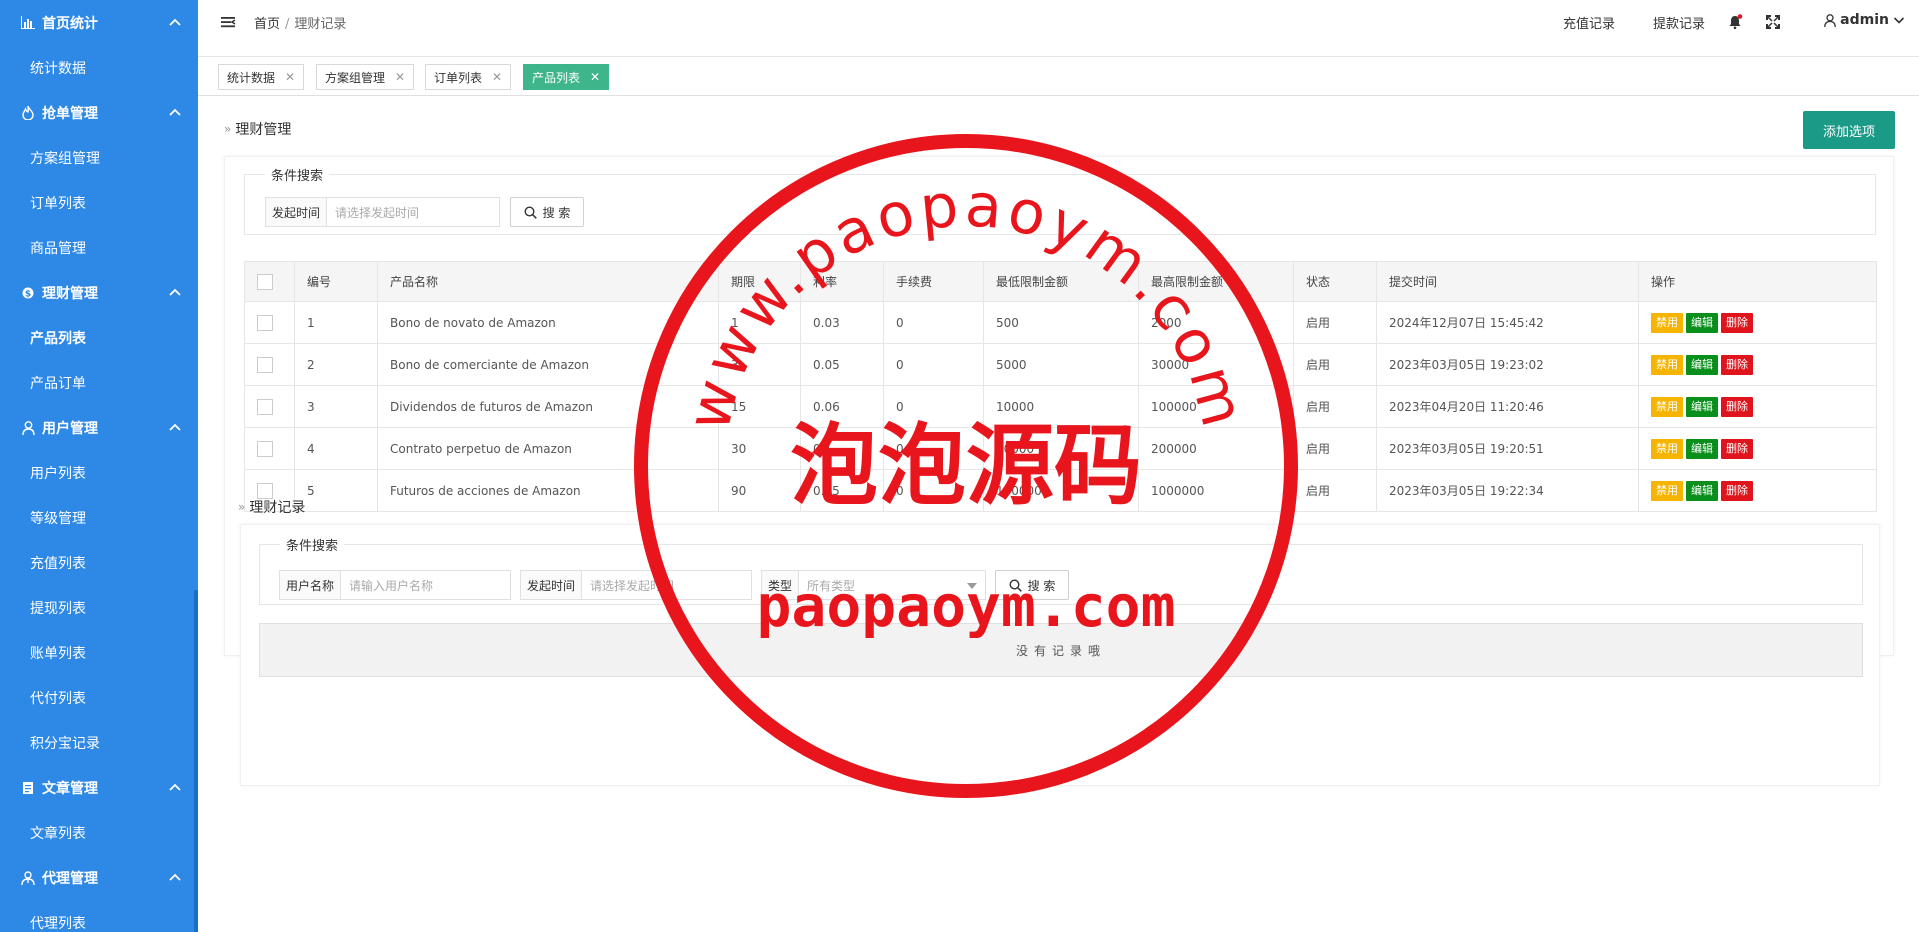 This screenshot has height=932, width=1919. What do you see at coordinates (58, 383) in the screenshot?
I see `sidebar-item-label: 产品订单` at bounding box center [58, 383].